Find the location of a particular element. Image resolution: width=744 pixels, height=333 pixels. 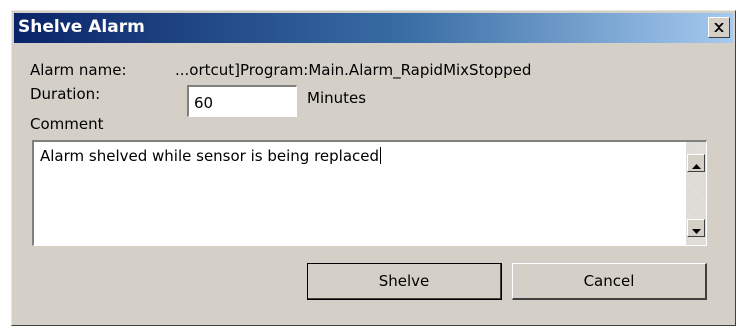

close-button is located at coordinates (719, 27).